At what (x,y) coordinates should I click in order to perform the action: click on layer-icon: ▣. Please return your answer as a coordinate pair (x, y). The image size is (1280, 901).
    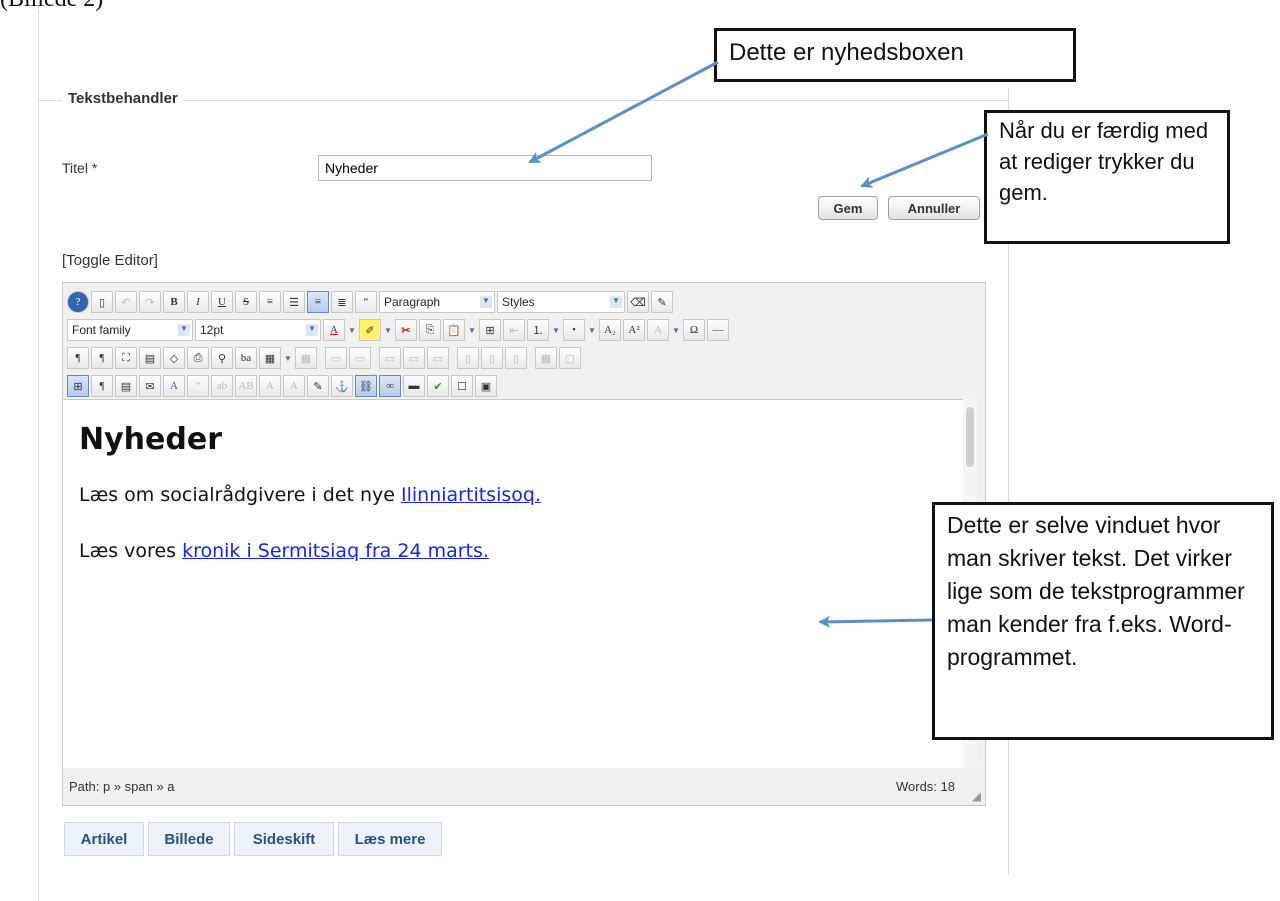
    Looking at the image, I should click on (486, 386).